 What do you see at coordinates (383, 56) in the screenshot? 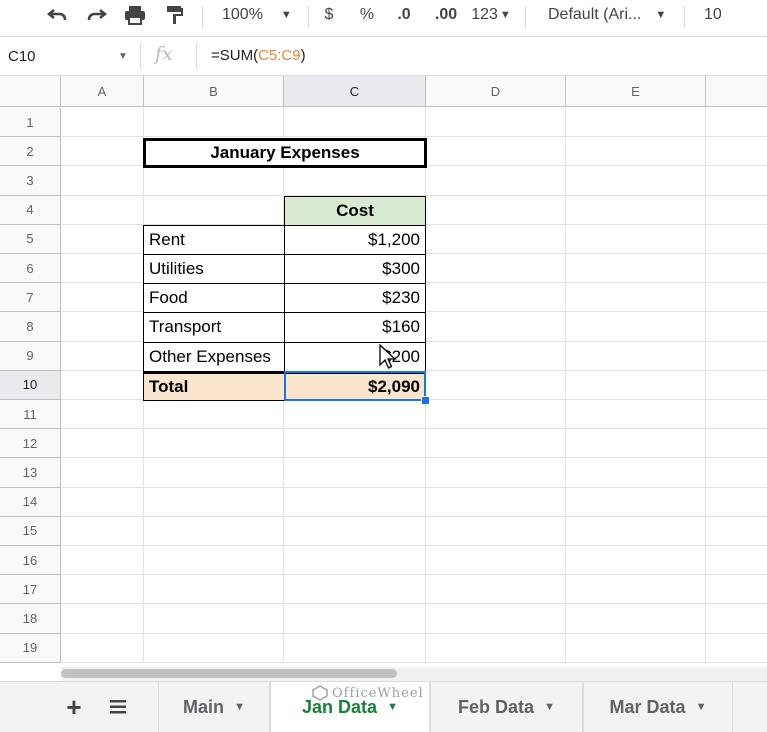
I see `formula-bar: C10 ▼ fx =SUM(C5:C9)` at bounding box center [383, 56].